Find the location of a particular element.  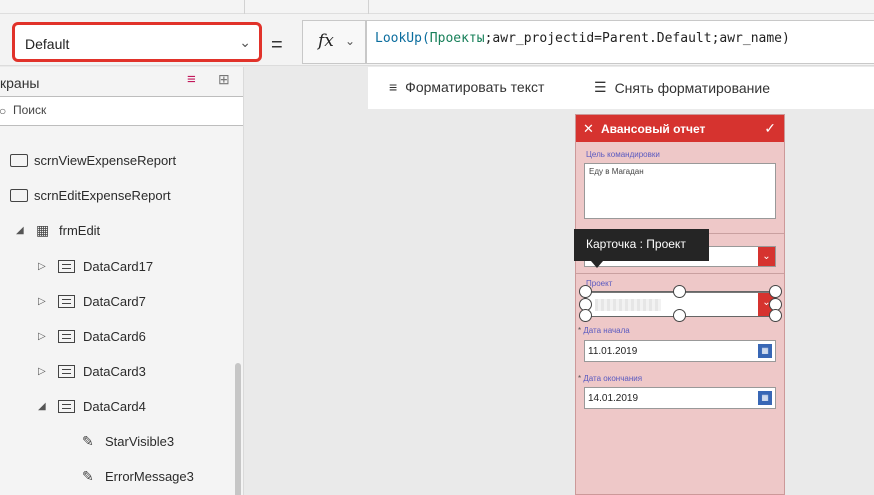

tree-item-card: ▷ DataCard17 is located at coordinates (95, 266).